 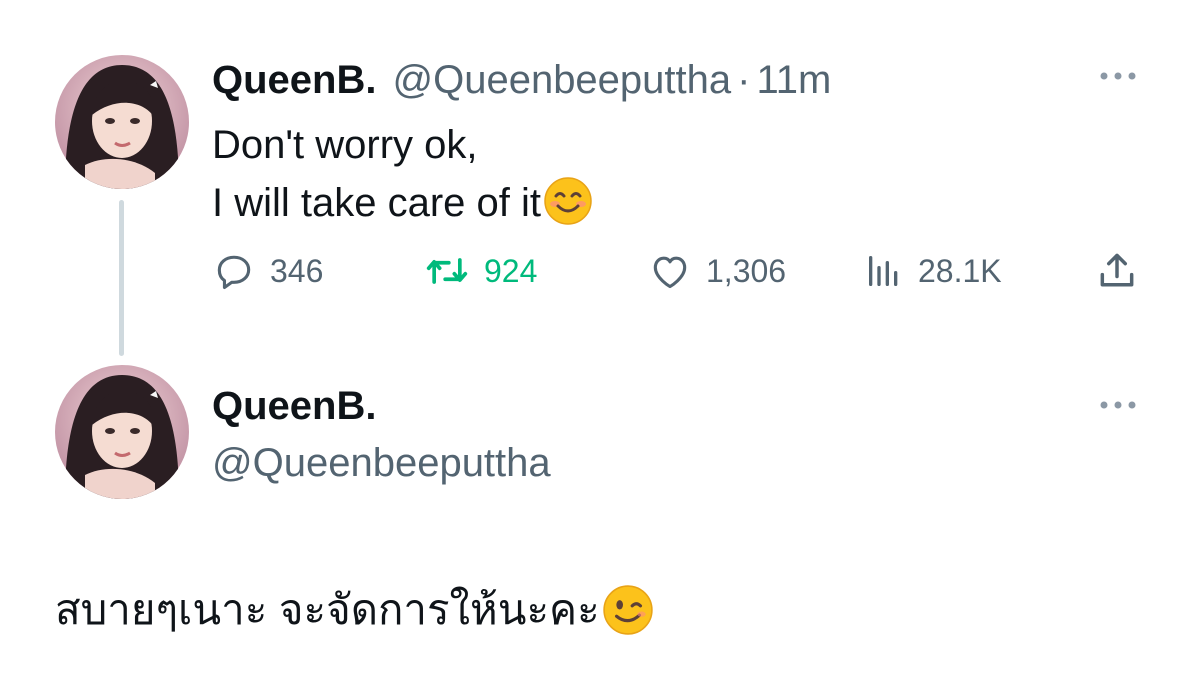 What do you see at coordinates (345, 145) in the screenshot?
I see `tweet-text-line: Don't worry ok,` at bounding box center [345, 145].